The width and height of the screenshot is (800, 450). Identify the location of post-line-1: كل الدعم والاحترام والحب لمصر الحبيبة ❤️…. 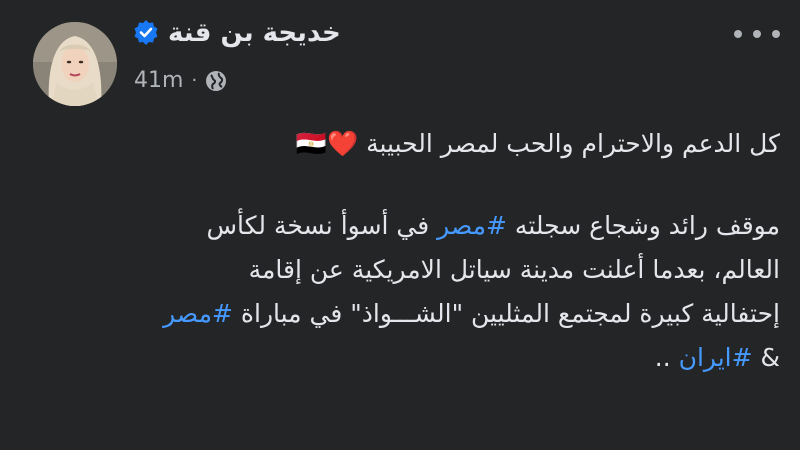
(425, 144).